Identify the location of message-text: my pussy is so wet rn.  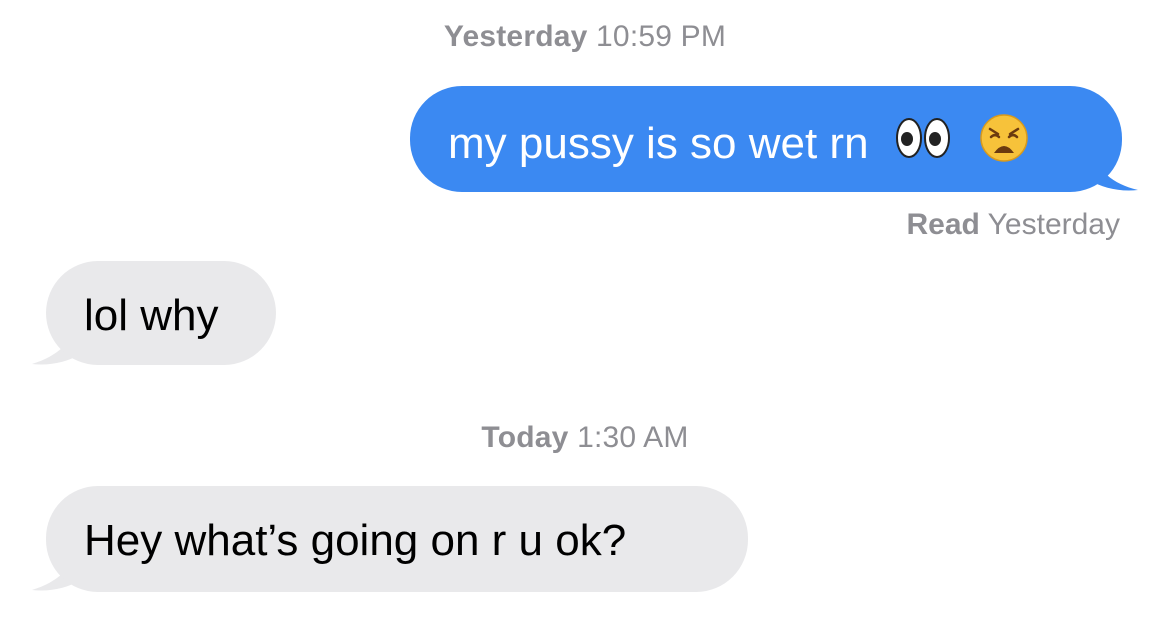
(658, 143).